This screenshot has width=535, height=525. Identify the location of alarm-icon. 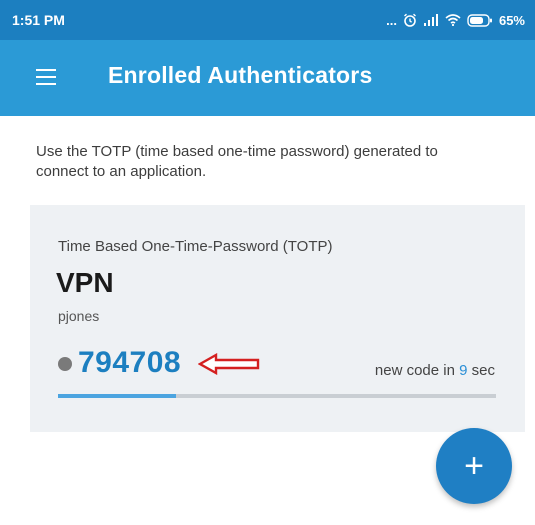
(410, 20).